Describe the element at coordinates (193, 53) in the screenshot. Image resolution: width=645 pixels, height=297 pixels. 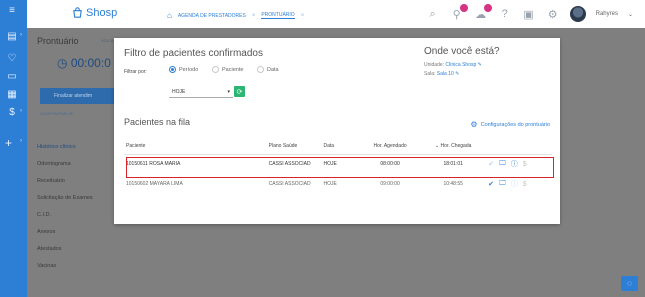
I see `modal-title: Filtro de pacientes confirmados` at that location.